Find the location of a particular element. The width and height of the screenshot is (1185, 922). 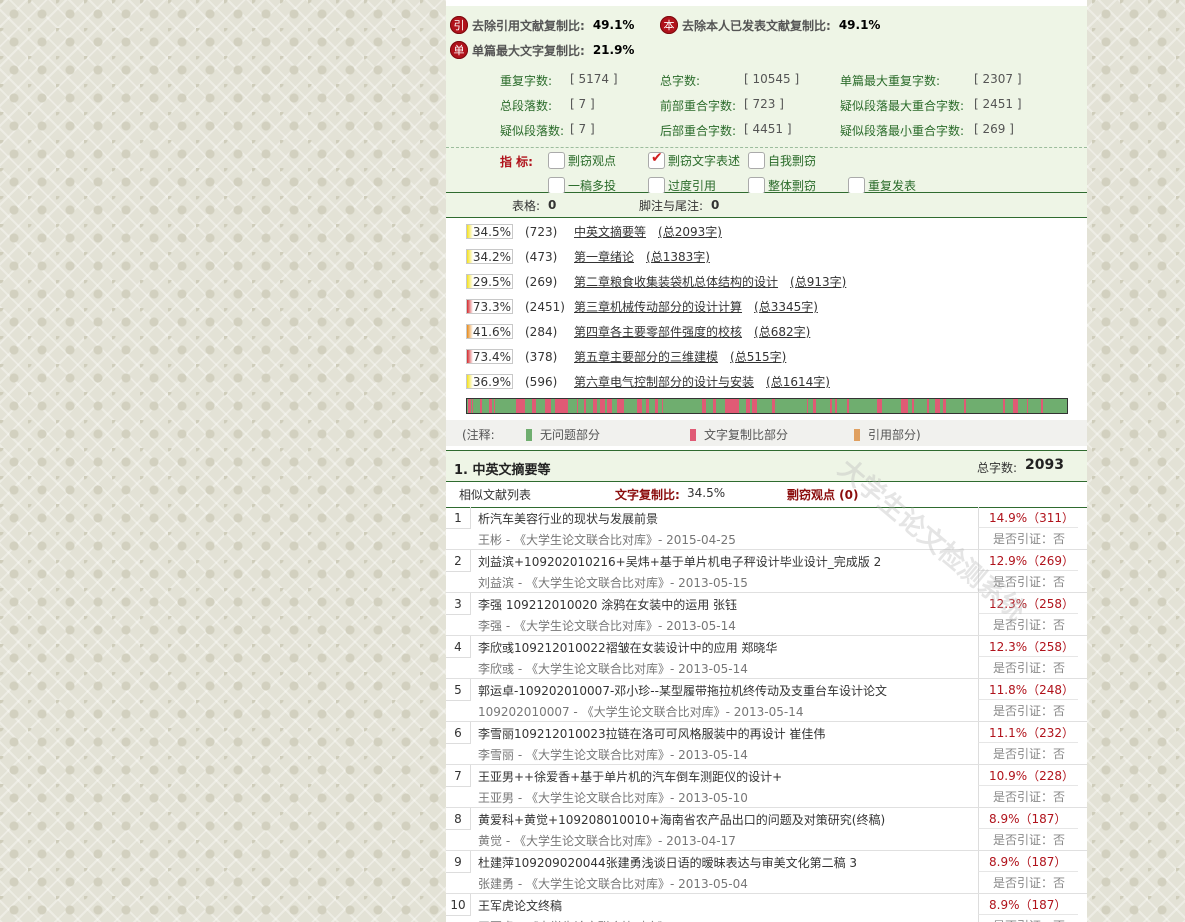

chapter-link: 第五章主要部分的三维建模 (总515字) is located at coordinates (680, 356).